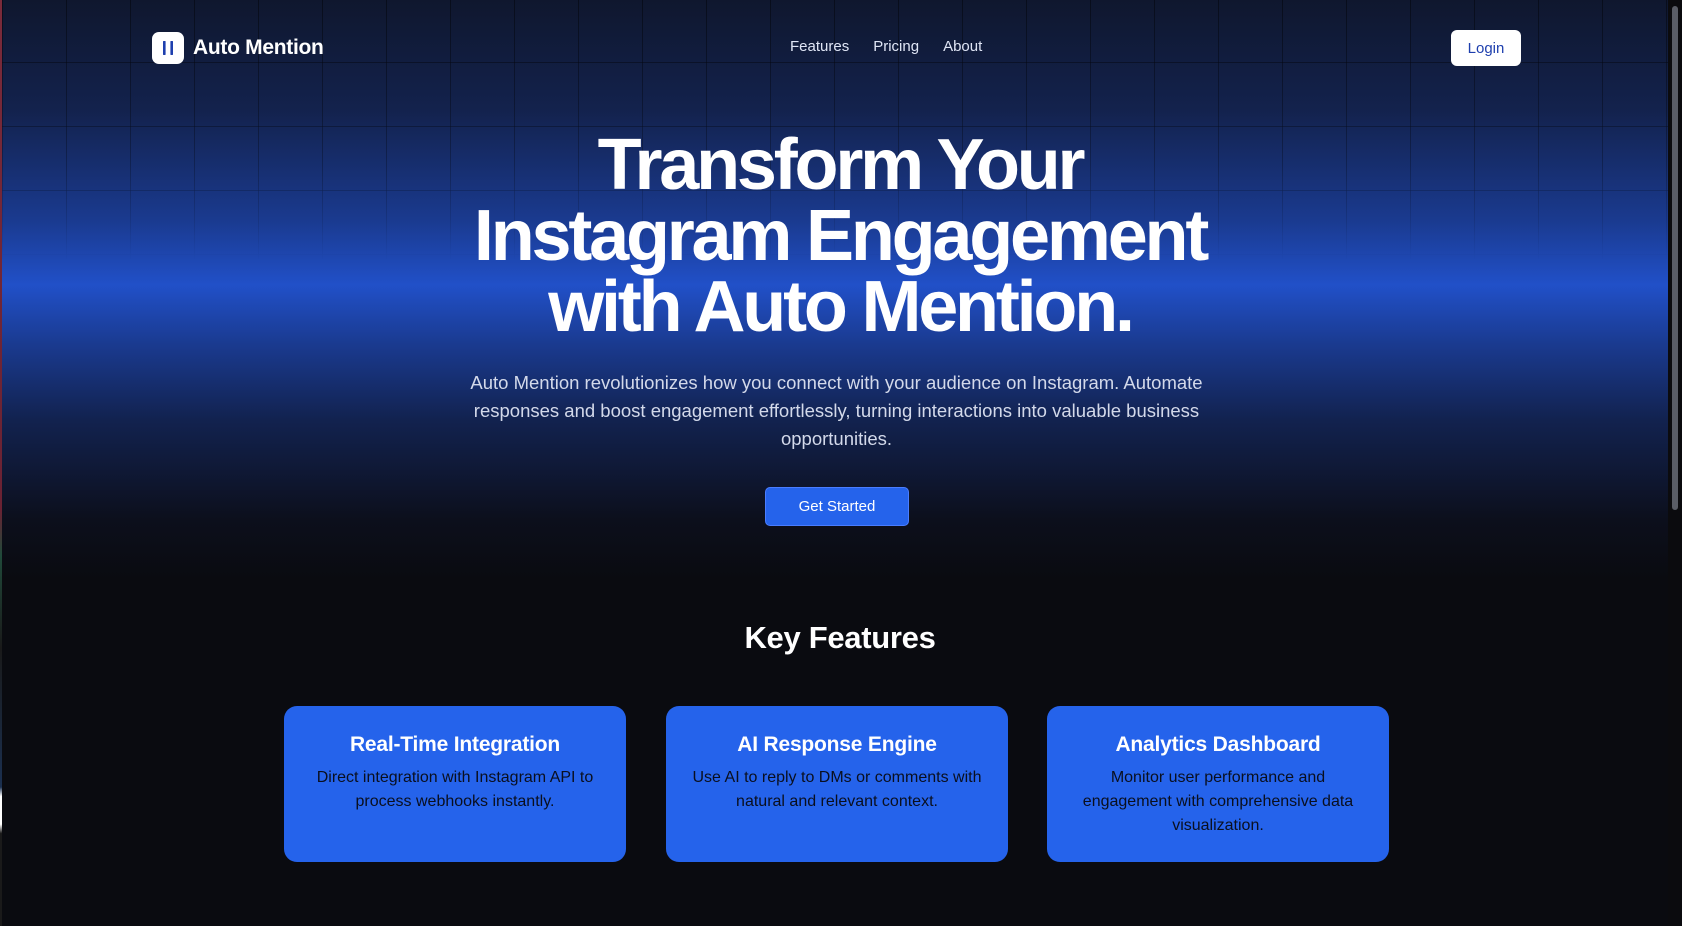  What do you see at coordinates (962, 46) in the screenshot?
I see `nav-link-about: About` at bounding box center [962, 46].